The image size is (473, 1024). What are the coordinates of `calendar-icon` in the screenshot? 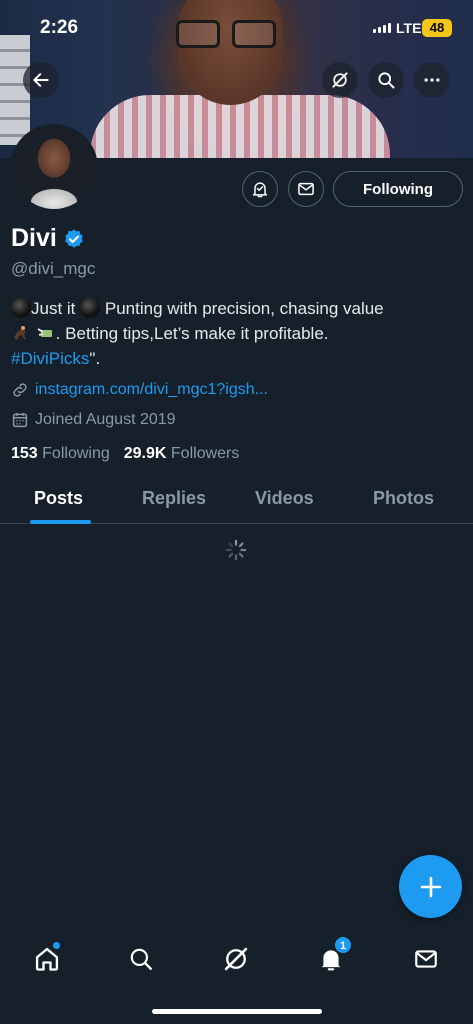 It's located at (20, 420).